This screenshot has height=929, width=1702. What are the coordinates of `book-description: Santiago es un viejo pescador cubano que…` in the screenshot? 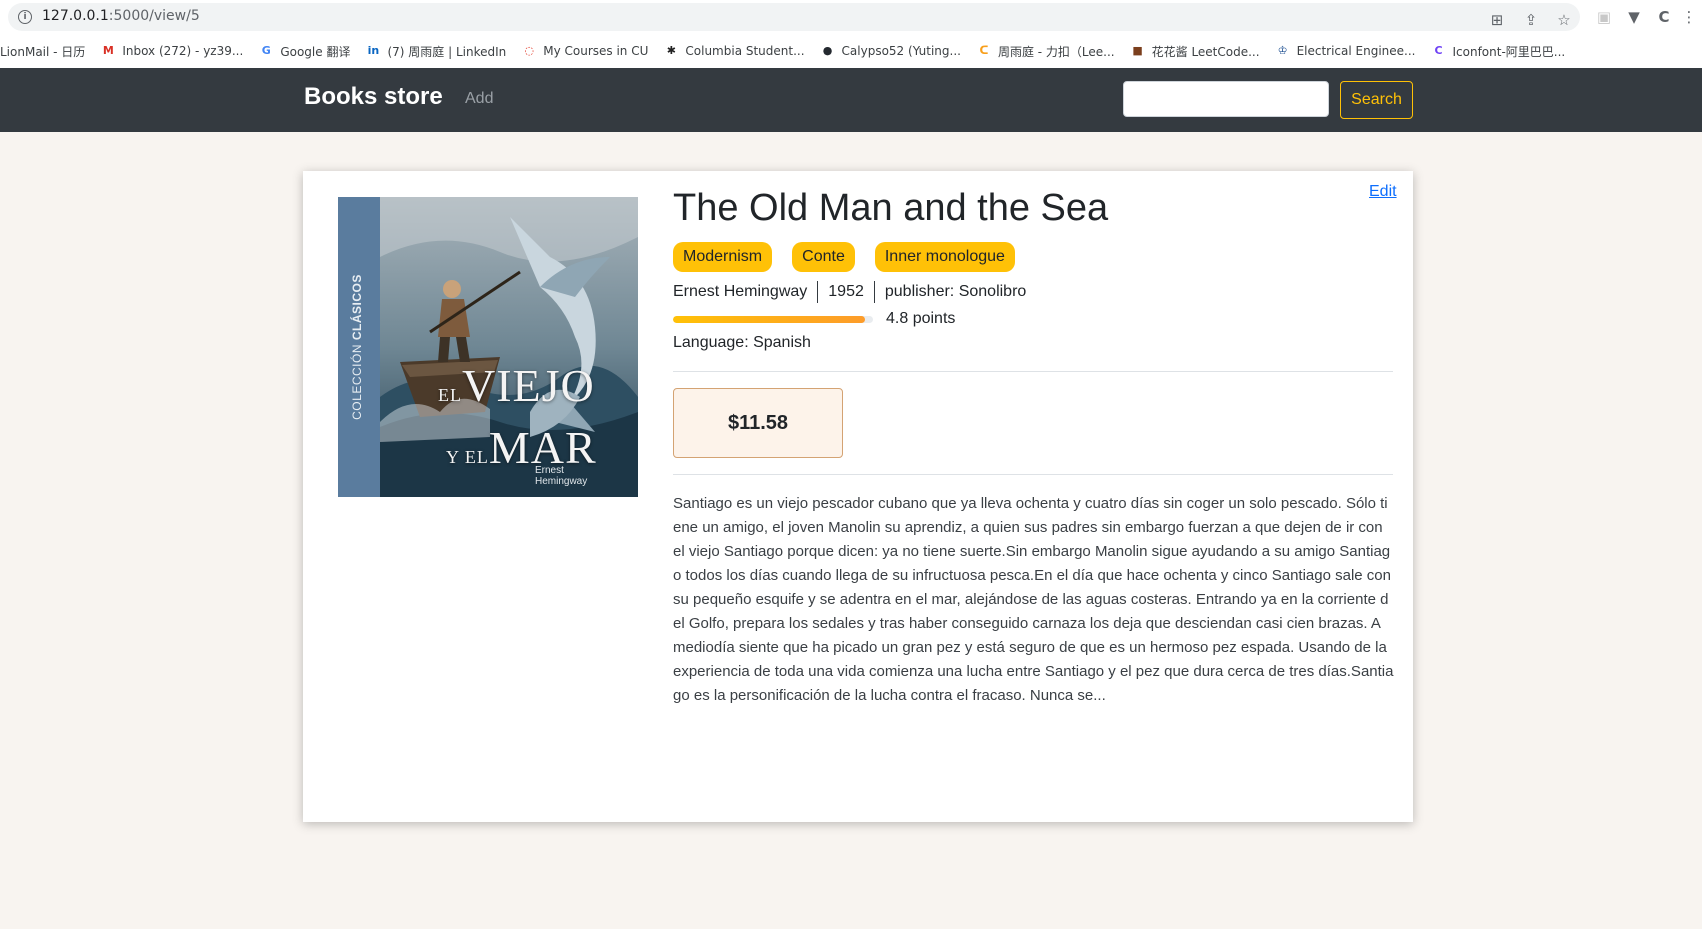 It's located at (1033, 599).